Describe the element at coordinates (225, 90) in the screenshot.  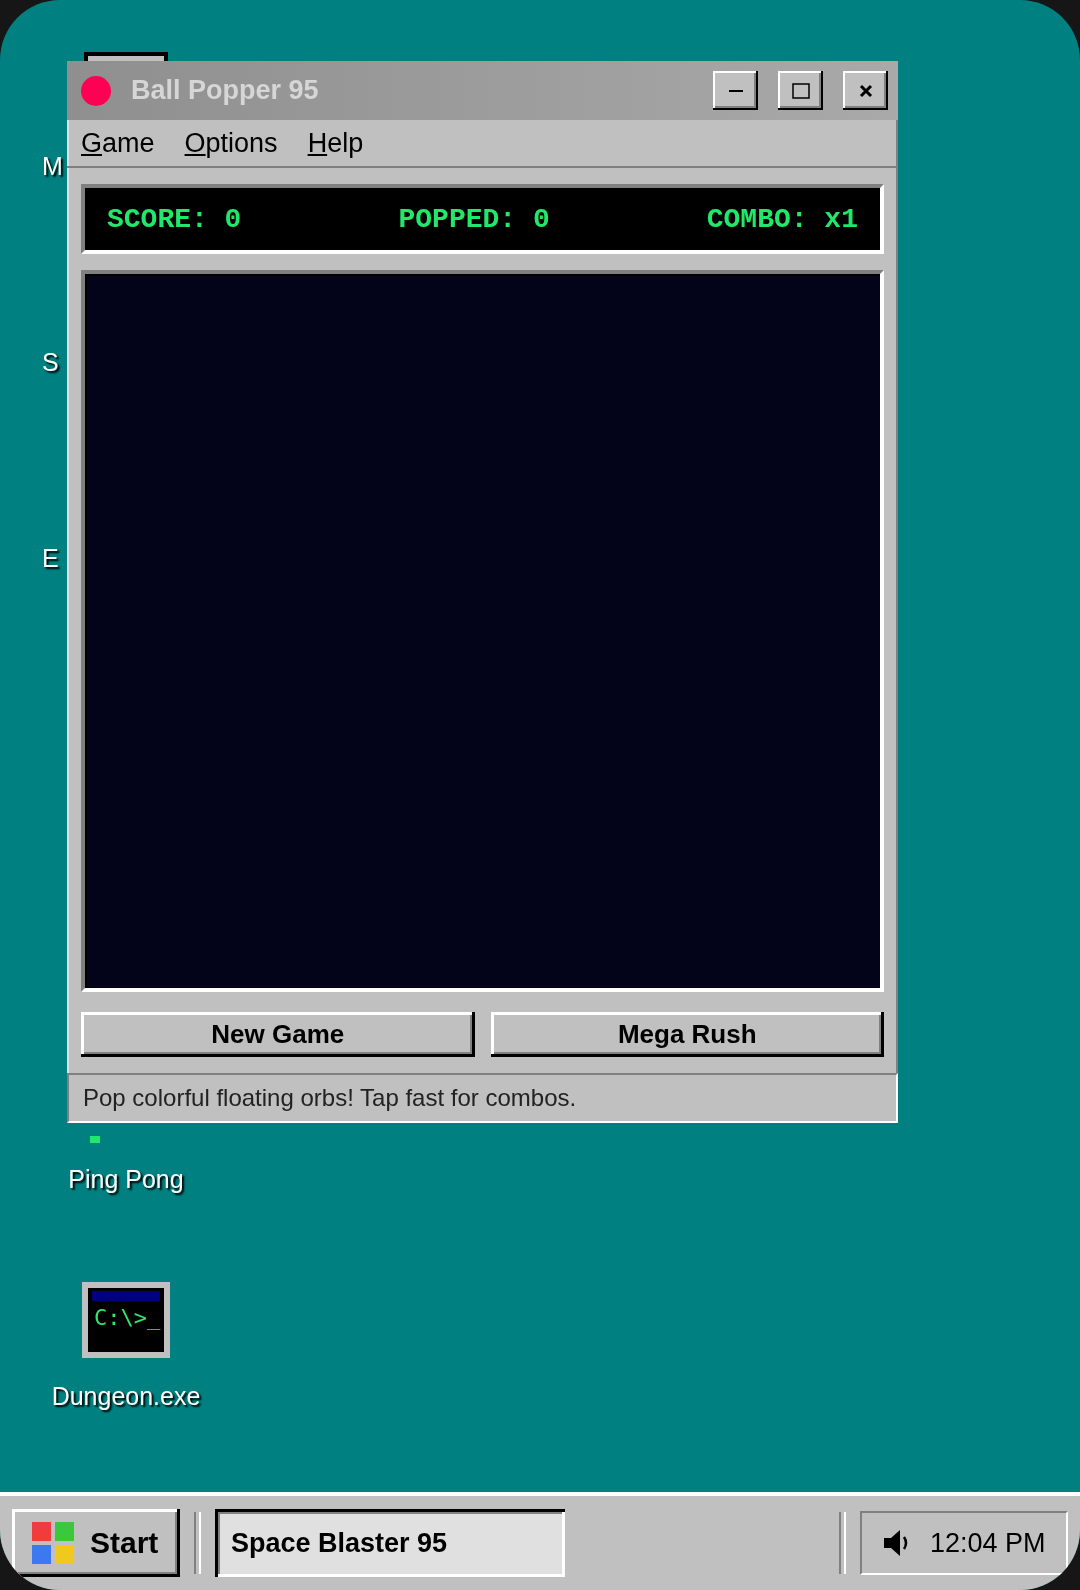
I see `window-title: Ball Popper 95` at that location.